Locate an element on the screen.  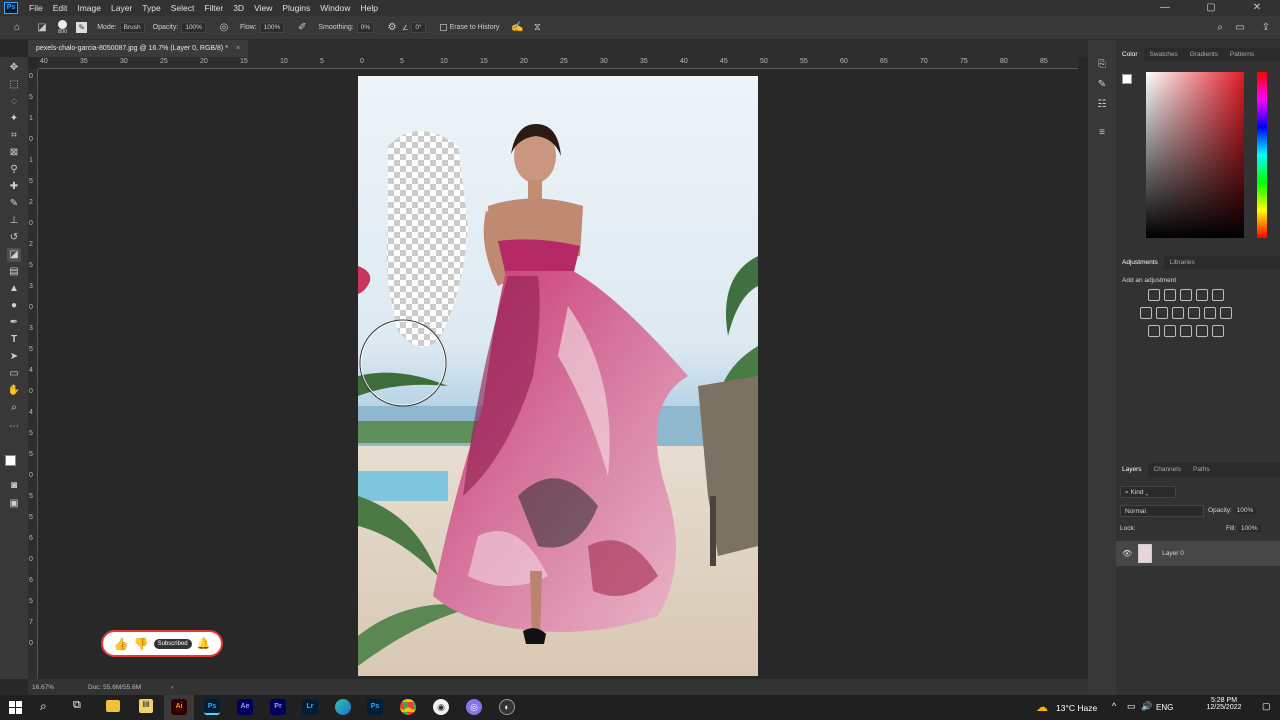
gradient-tool-icon: ▤ is located at coordinates (14, 272).